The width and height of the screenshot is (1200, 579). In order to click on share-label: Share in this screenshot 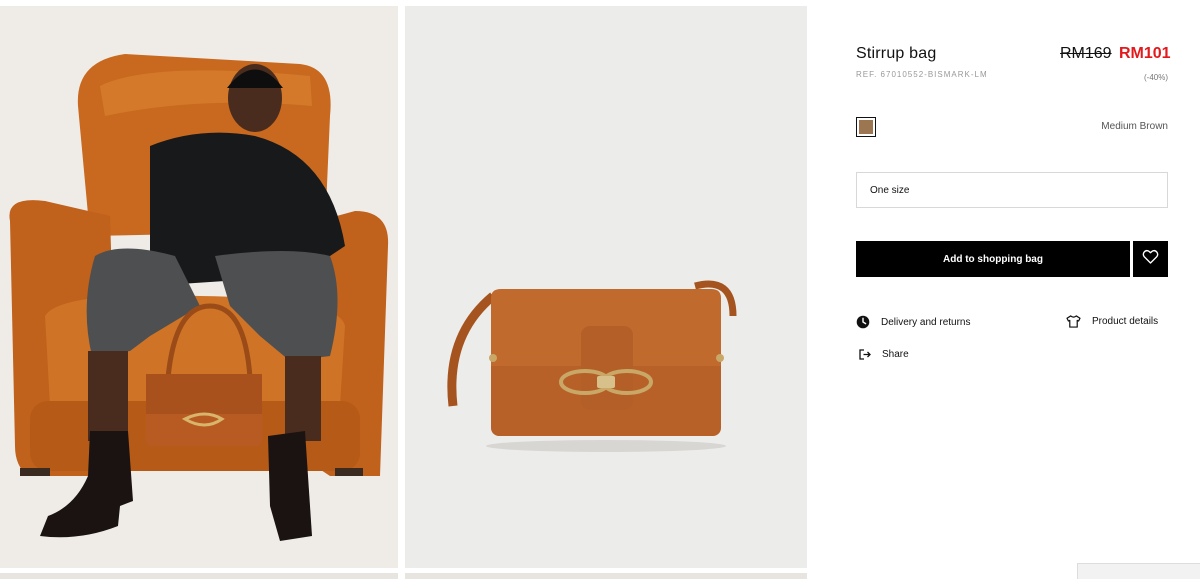, I will do `click(895, 354)`.